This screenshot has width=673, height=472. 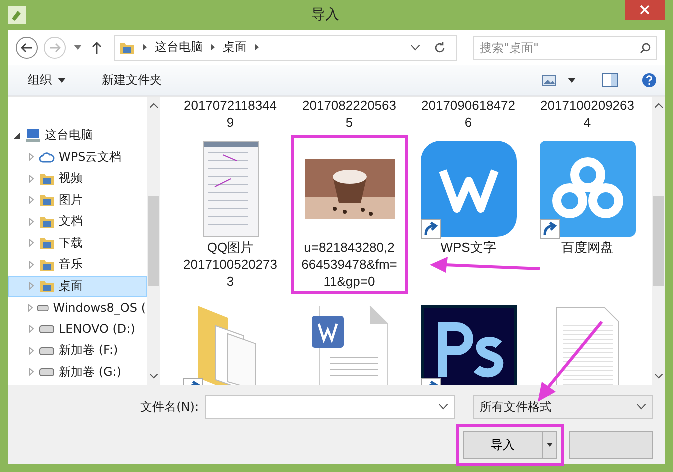 What do you see at coordinates (549, 80) in the screenshot?
I see `view-options-icon` at bounding box center [549, 80].